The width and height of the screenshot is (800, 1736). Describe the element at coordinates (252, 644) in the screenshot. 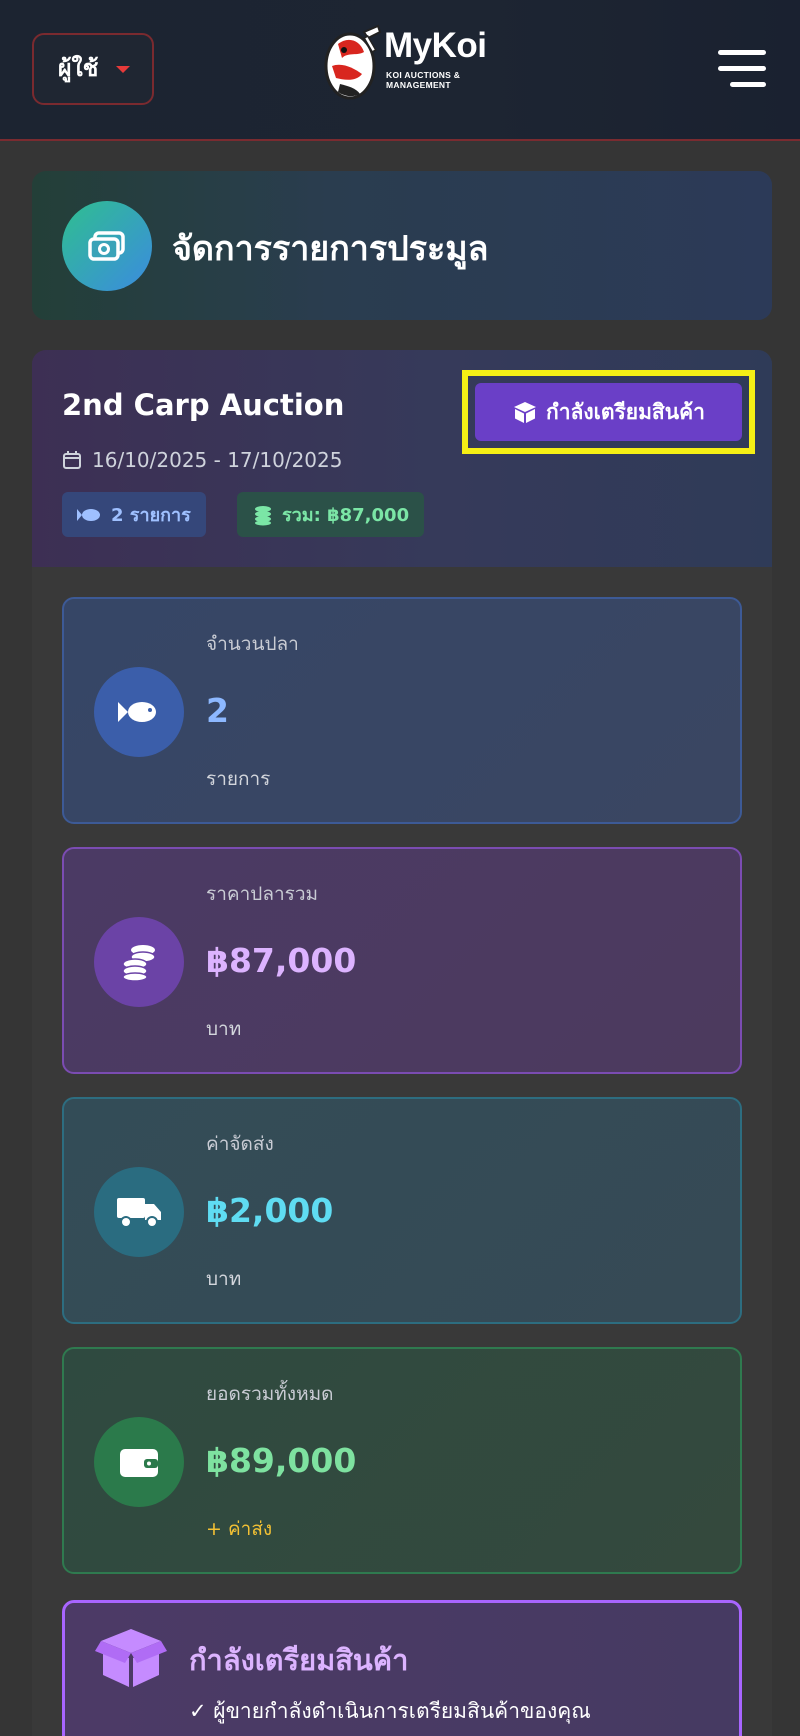

I see `stat-label: จำนวนปลา` at that location.